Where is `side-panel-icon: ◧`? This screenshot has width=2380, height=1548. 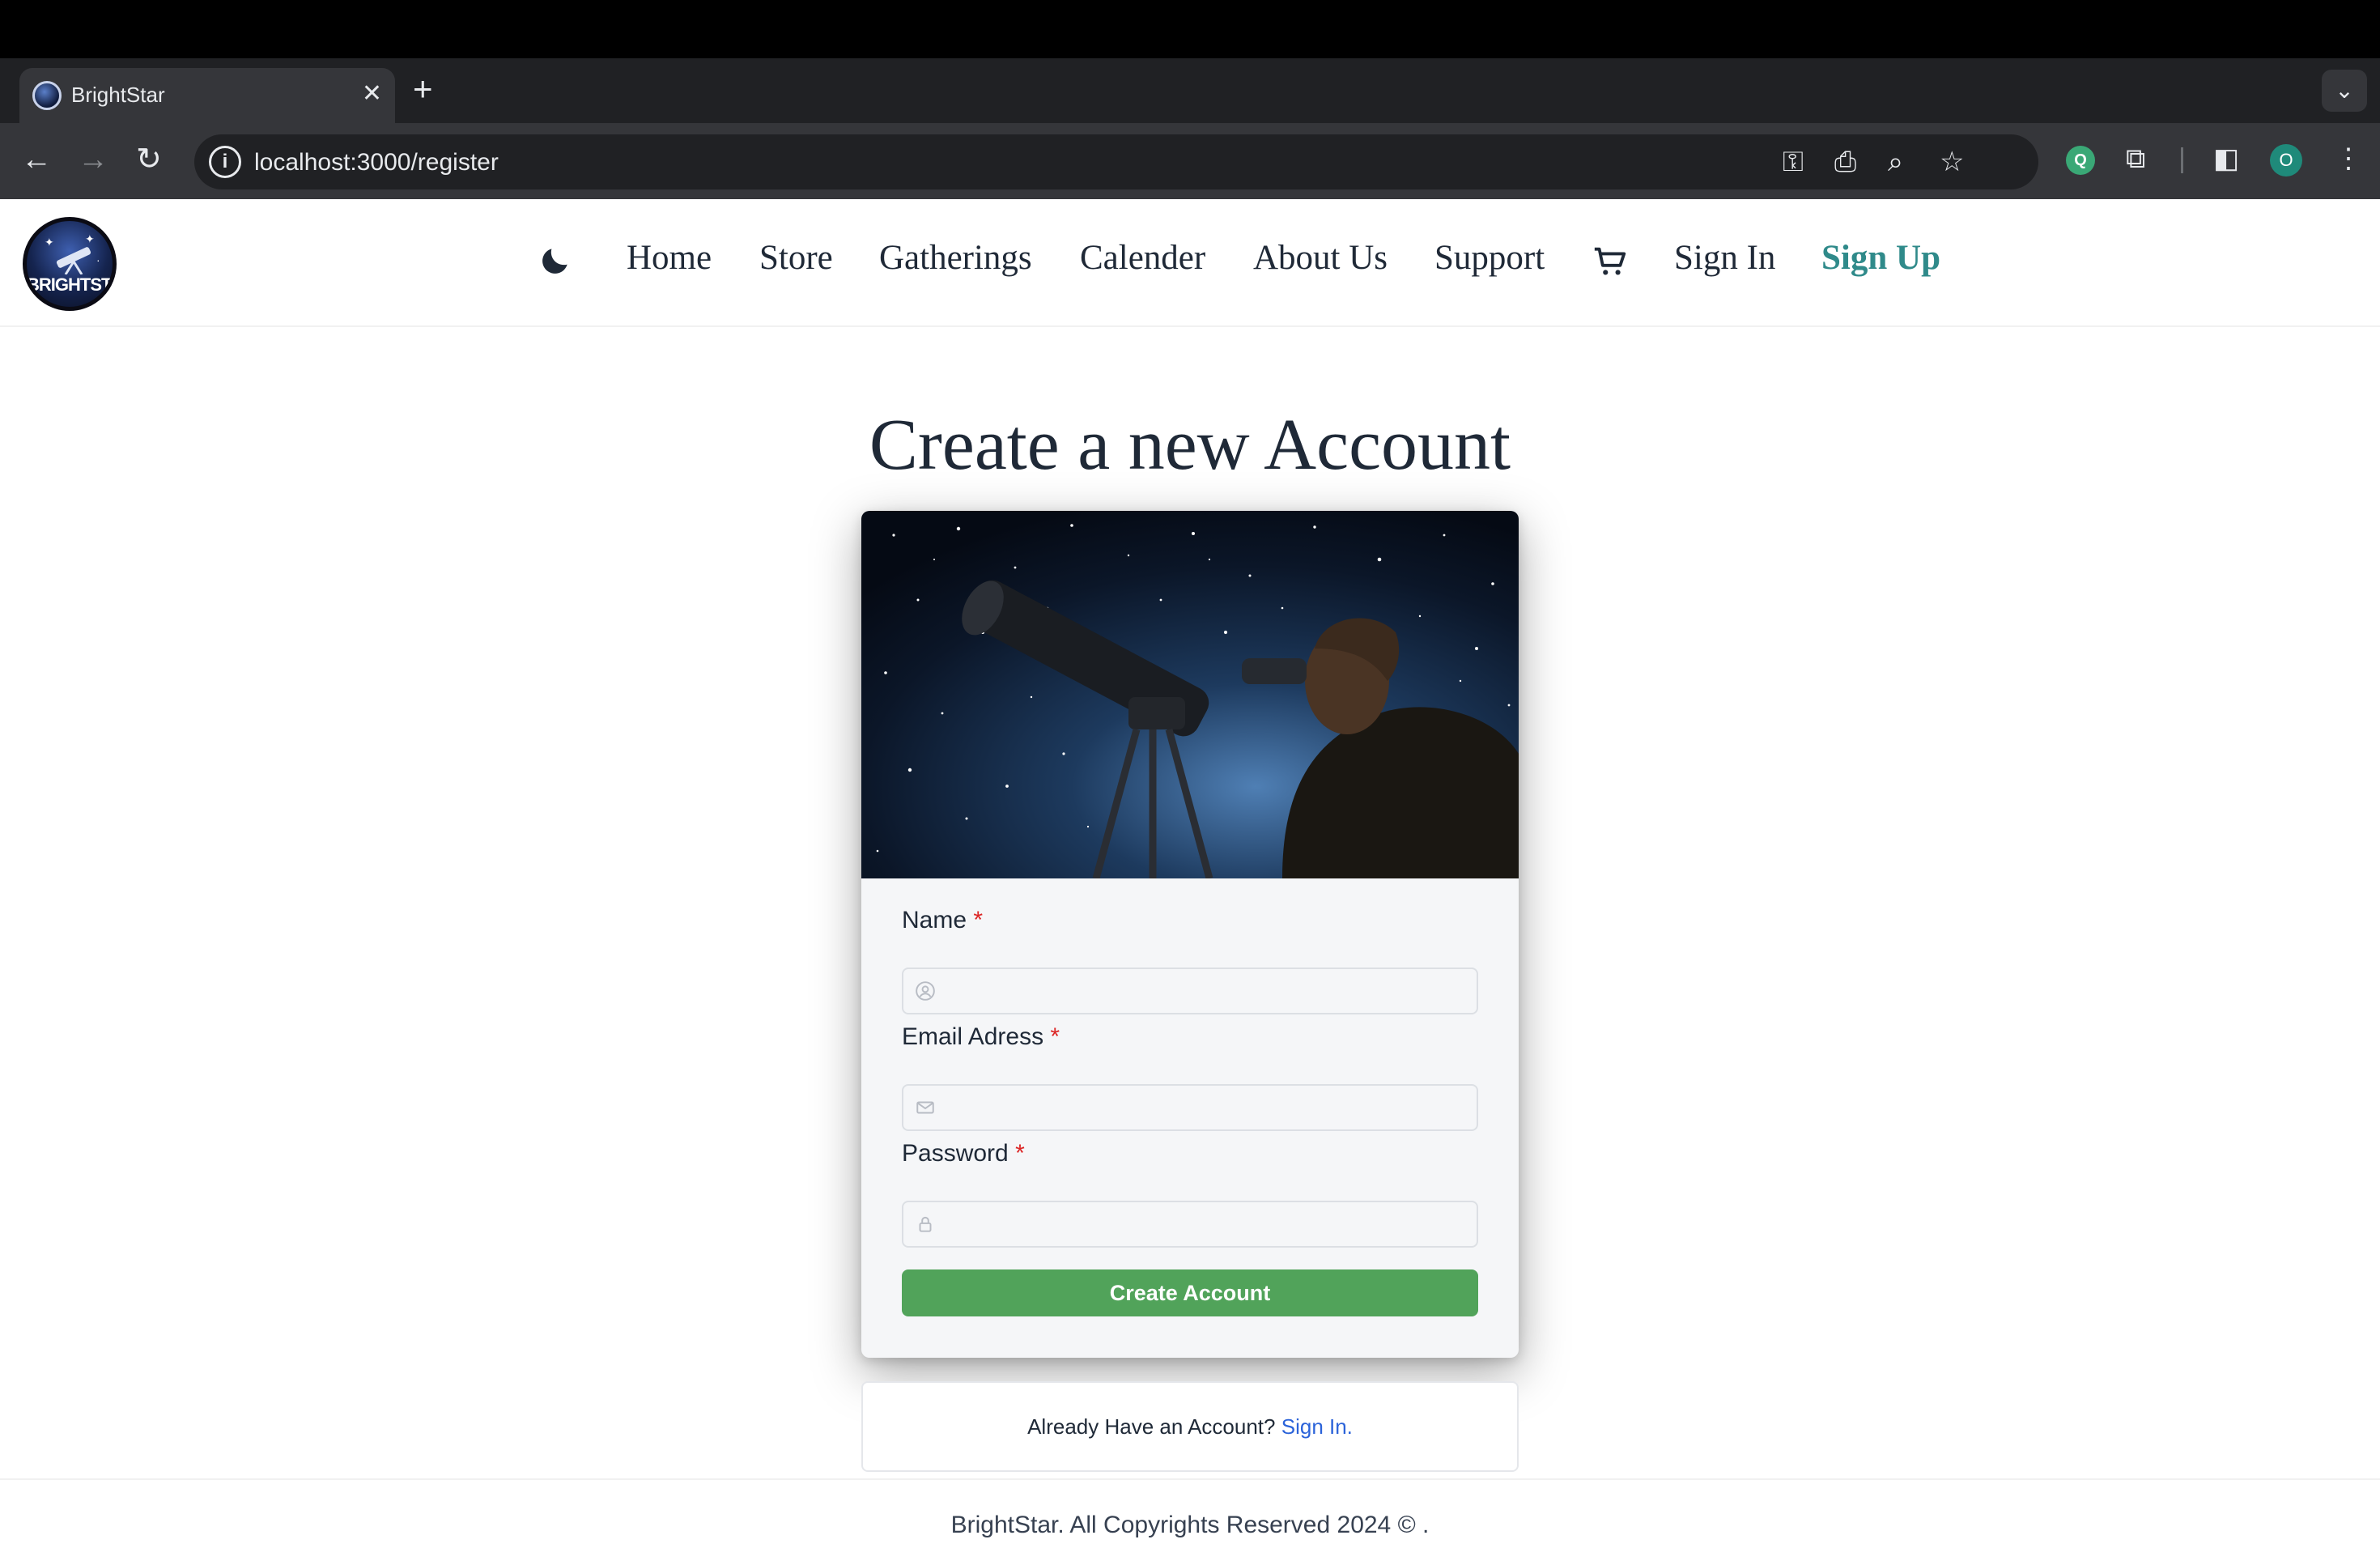
side-panel-icon: ◧ is located at coordinates (2226, 158).